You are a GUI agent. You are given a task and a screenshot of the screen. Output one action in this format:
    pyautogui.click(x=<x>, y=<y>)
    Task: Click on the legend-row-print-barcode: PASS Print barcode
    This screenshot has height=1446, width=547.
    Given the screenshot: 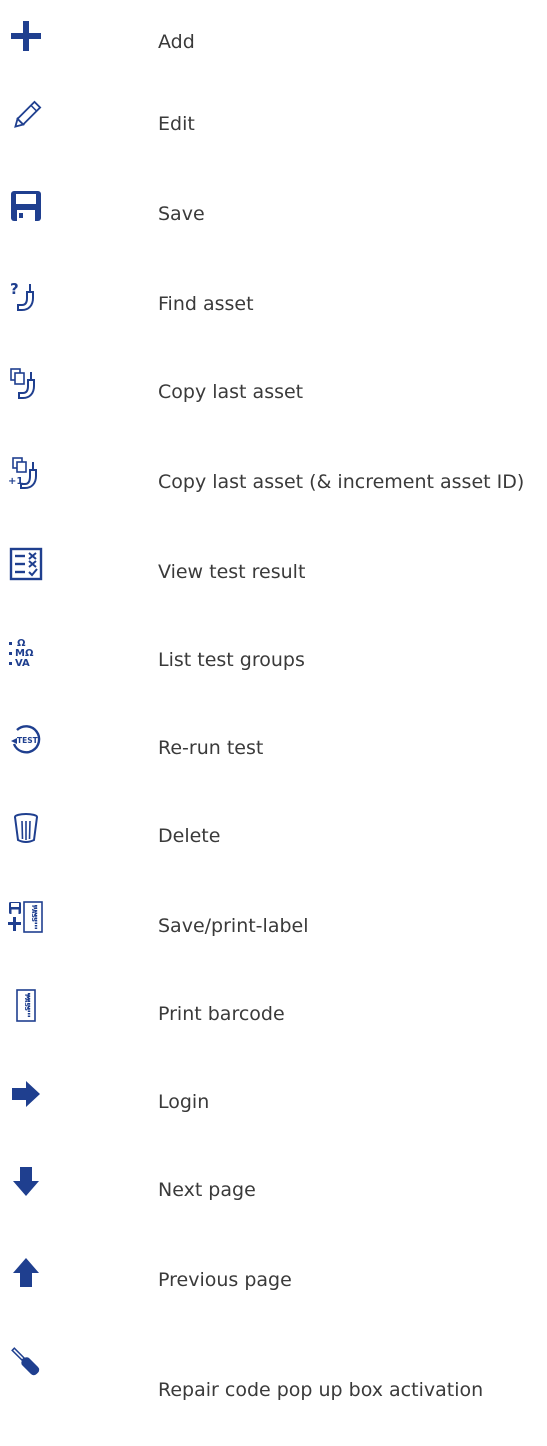 What is the action you would take?
    pyautogui.click(x=273, y=1008)
    